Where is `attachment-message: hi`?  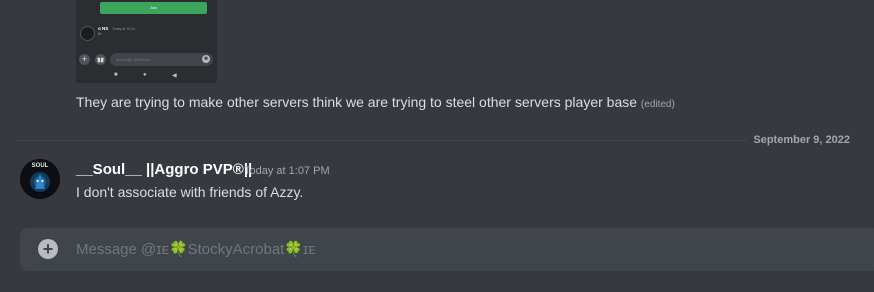
attachment-message: hi is located at coordinates (99, 34).